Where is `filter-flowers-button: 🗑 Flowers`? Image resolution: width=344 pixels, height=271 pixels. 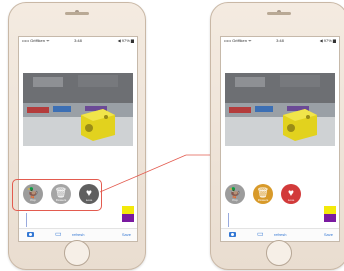
filter-flowers-button: 🗑 Flowers is located at coordinates (263, 194).